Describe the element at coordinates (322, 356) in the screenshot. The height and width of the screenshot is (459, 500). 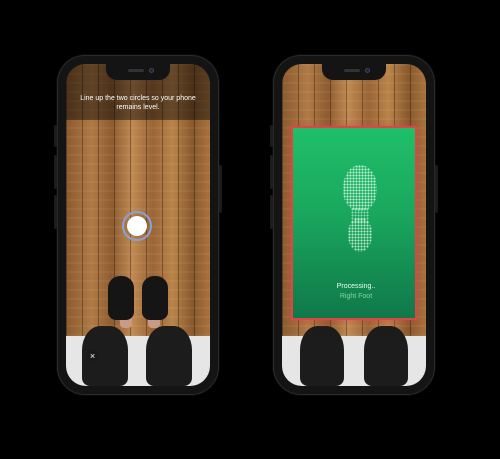
I see `left-leg` at that location.